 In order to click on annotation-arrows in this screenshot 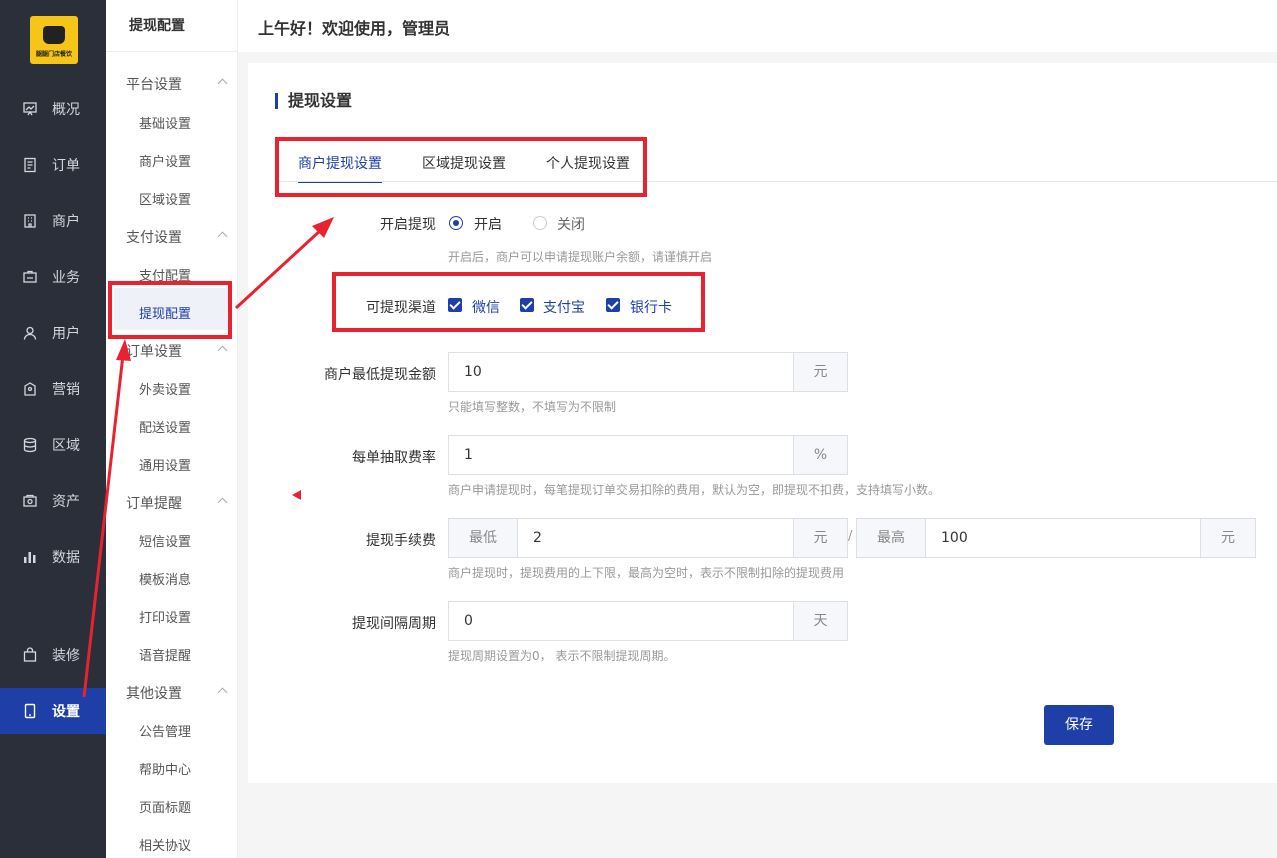, I will do `click(208, 457)`.